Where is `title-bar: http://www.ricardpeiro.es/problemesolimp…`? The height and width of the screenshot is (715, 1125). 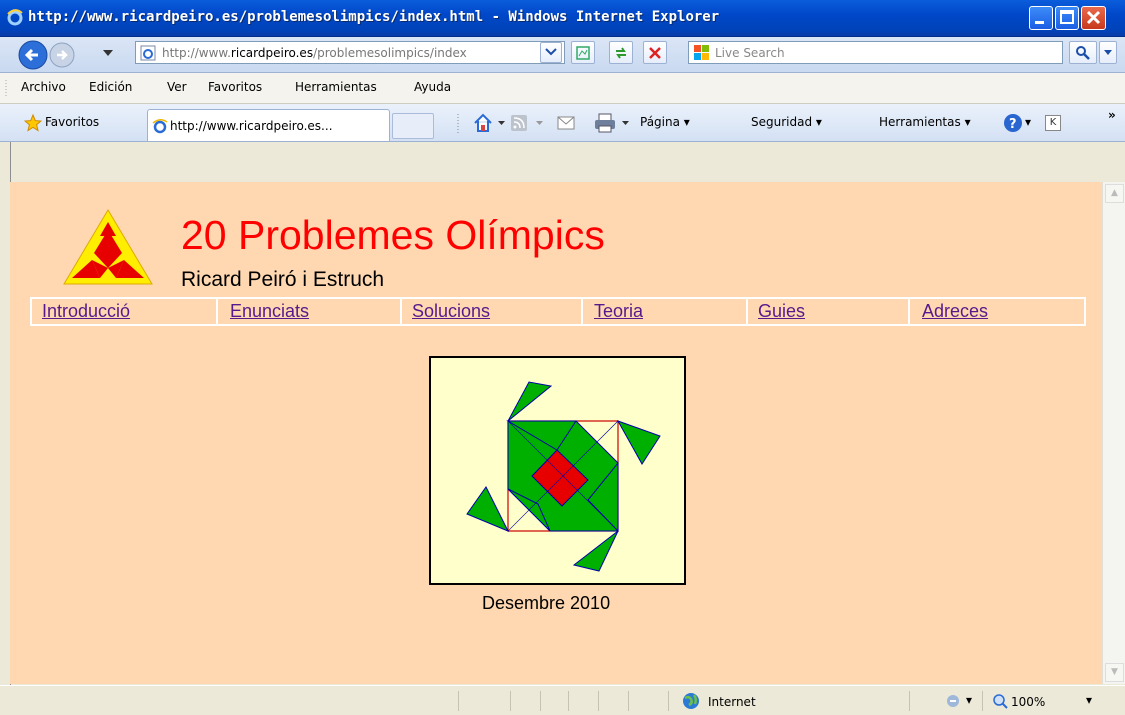 title-bar: http://www.ricardpeiro.es/problemesolimp… is located at coordinates (562, 18).